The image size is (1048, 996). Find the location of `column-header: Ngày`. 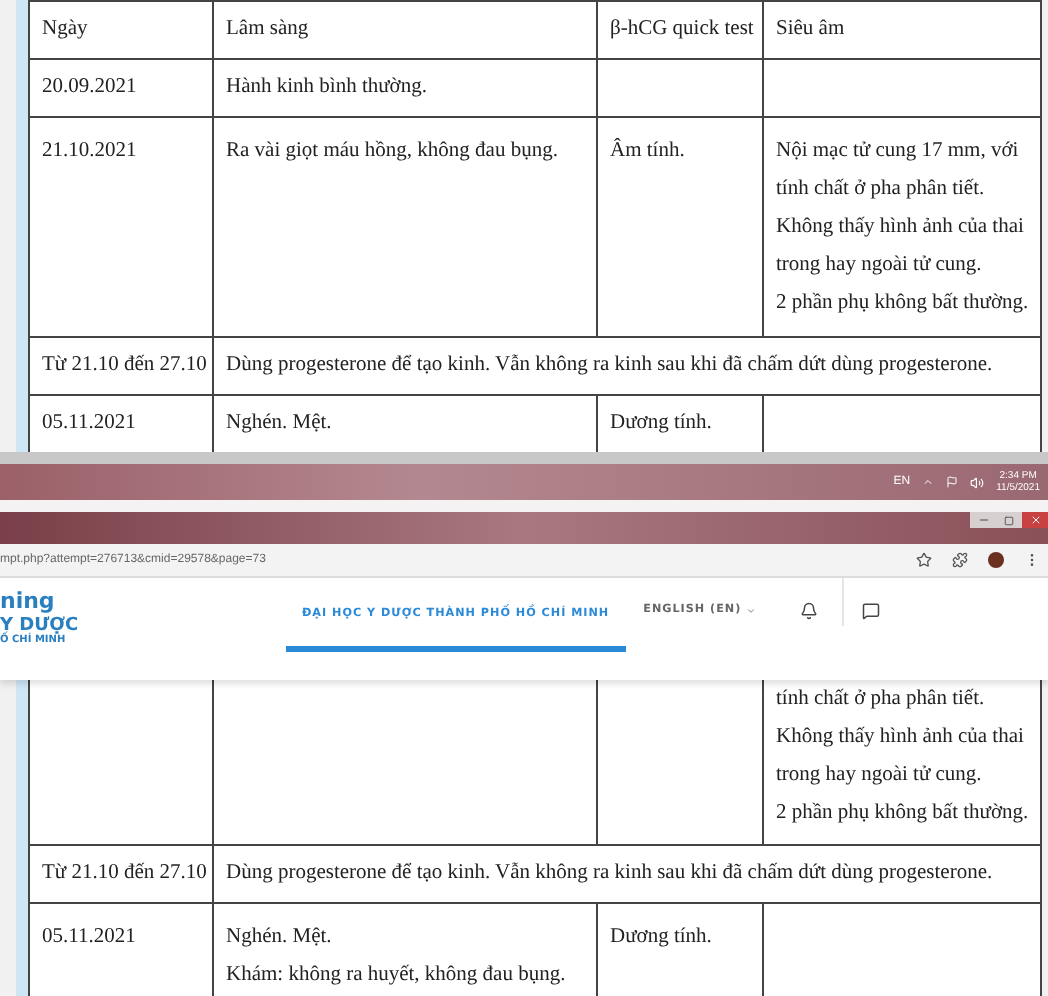

column-header: Ngày is located at coordinates (122, 31).